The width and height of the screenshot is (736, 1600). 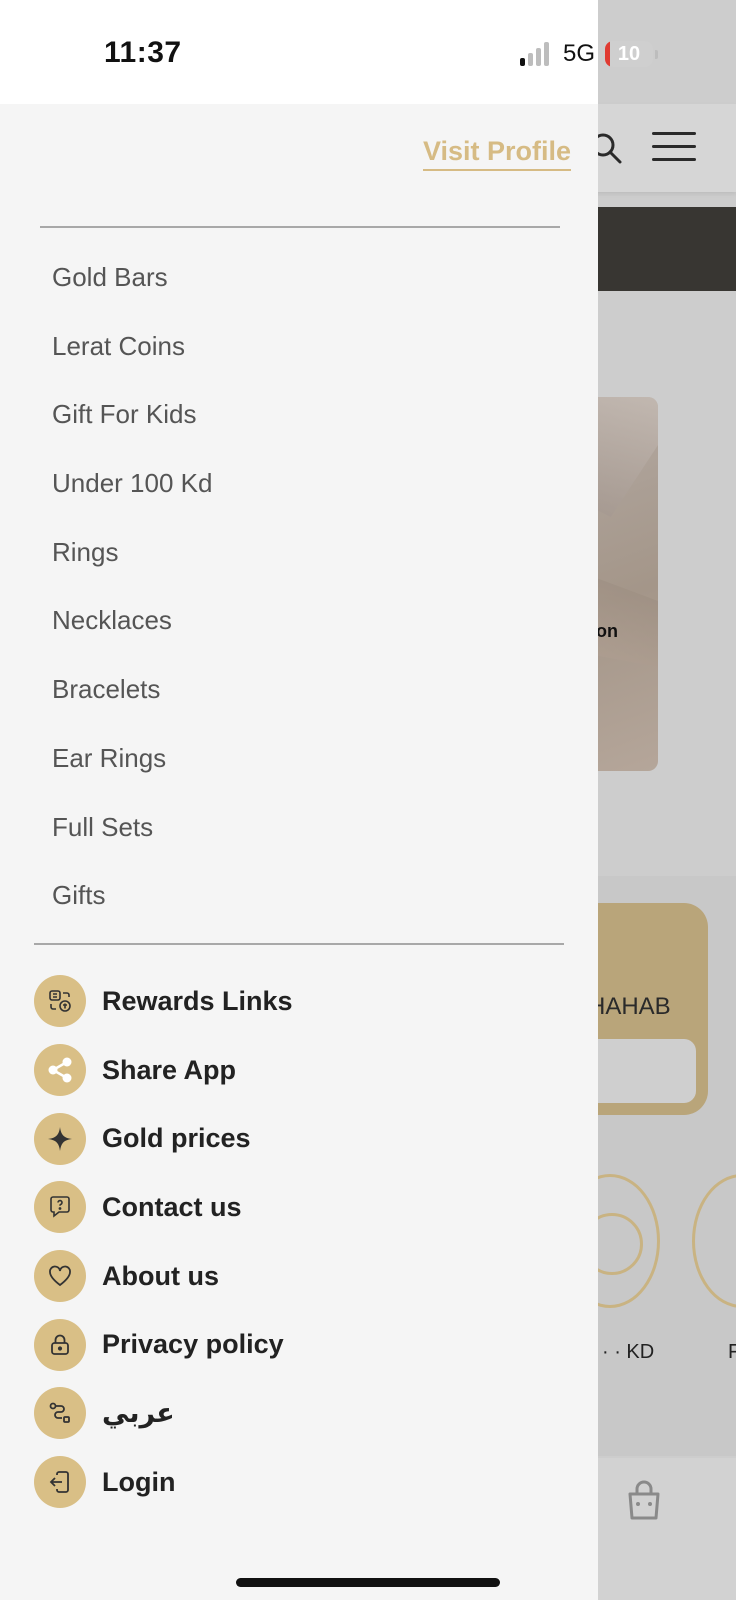 I want to click on category-item-gifts: Gifts, so click(x=132, y=907).